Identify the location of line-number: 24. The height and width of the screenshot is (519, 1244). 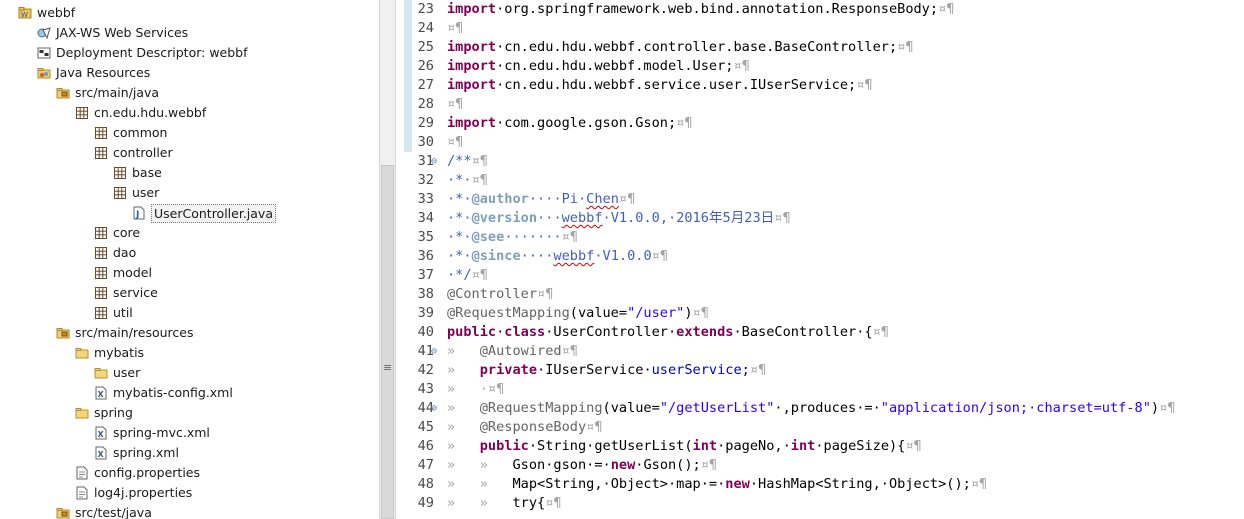
(425, 28).